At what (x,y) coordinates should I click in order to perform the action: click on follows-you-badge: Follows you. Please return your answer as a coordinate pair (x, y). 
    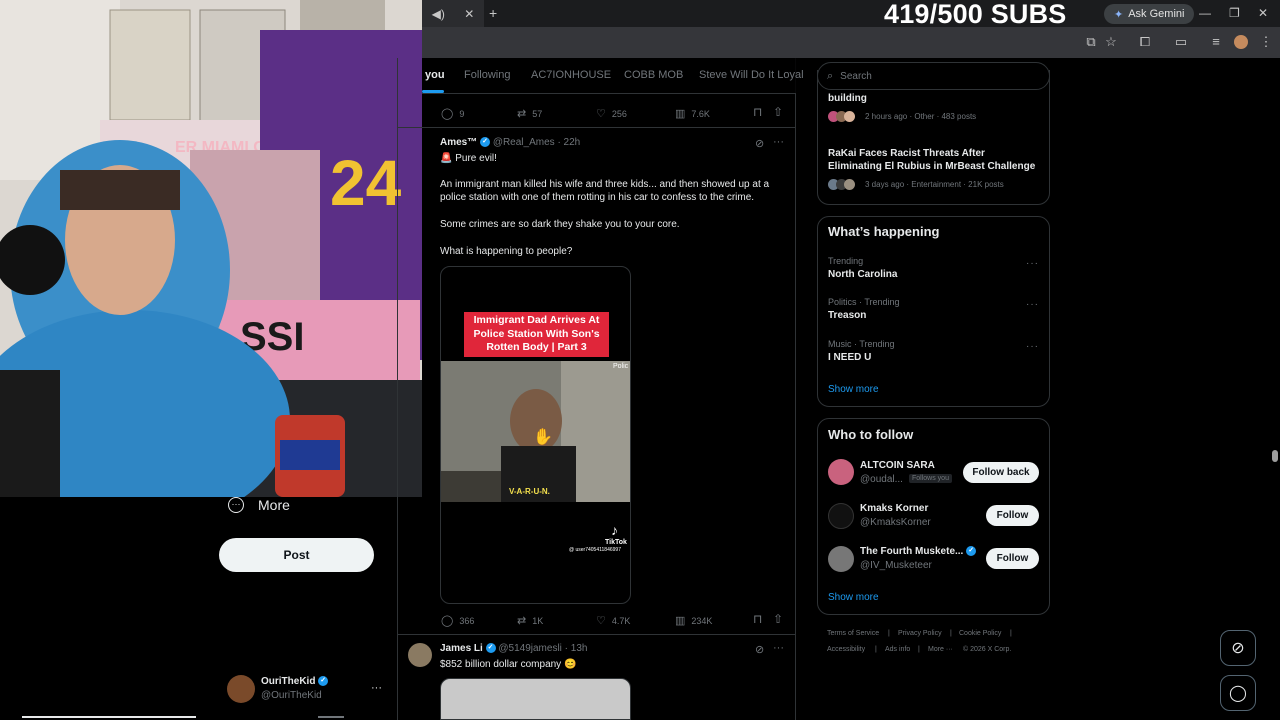
    Looking at the image, I should click on (930, 478).